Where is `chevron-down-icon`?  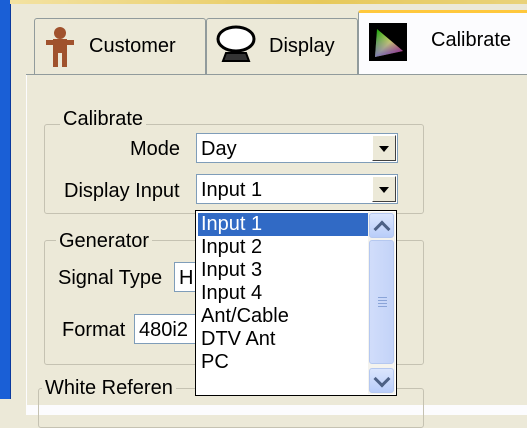 chevron-down-icon is located at coordinates (382, 379).